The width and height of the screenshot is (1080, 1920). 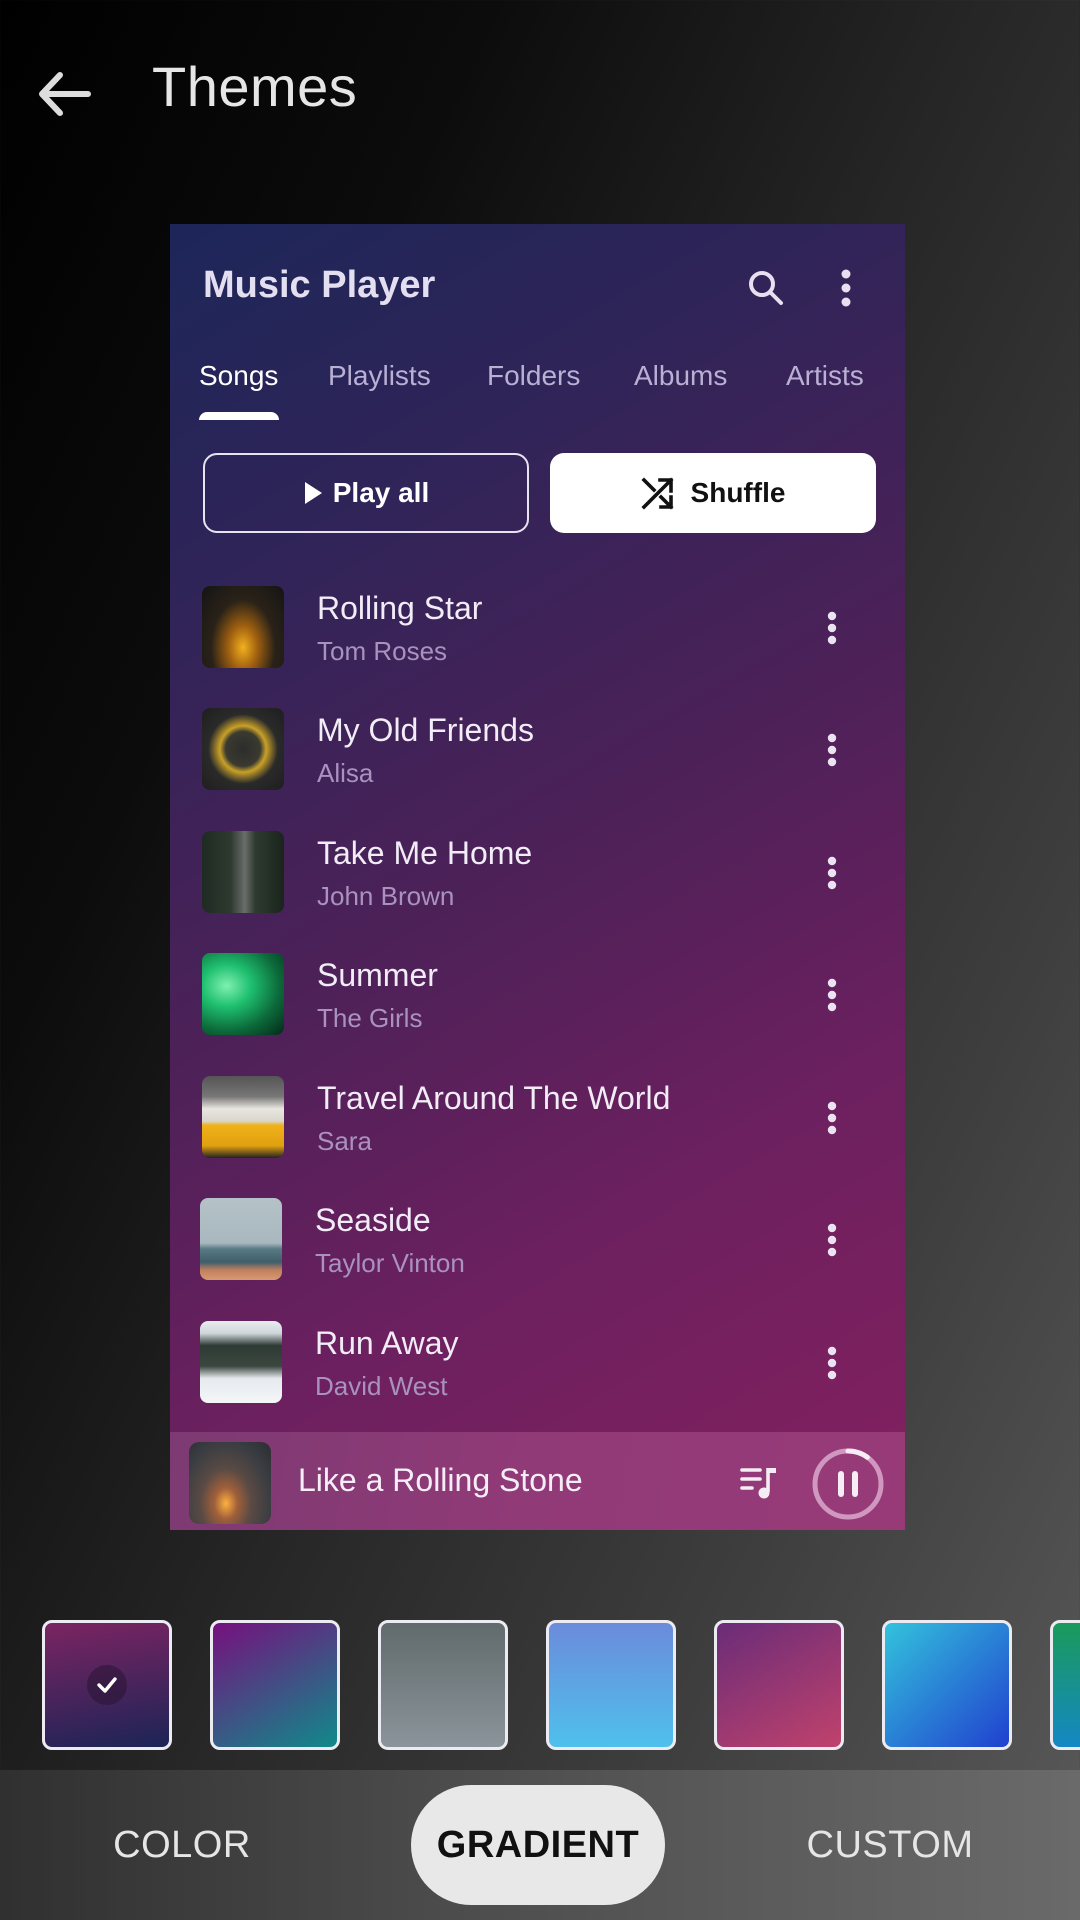 I want to click on song-row: Rolling Star Tom Roses, so click(x=537, y=627).